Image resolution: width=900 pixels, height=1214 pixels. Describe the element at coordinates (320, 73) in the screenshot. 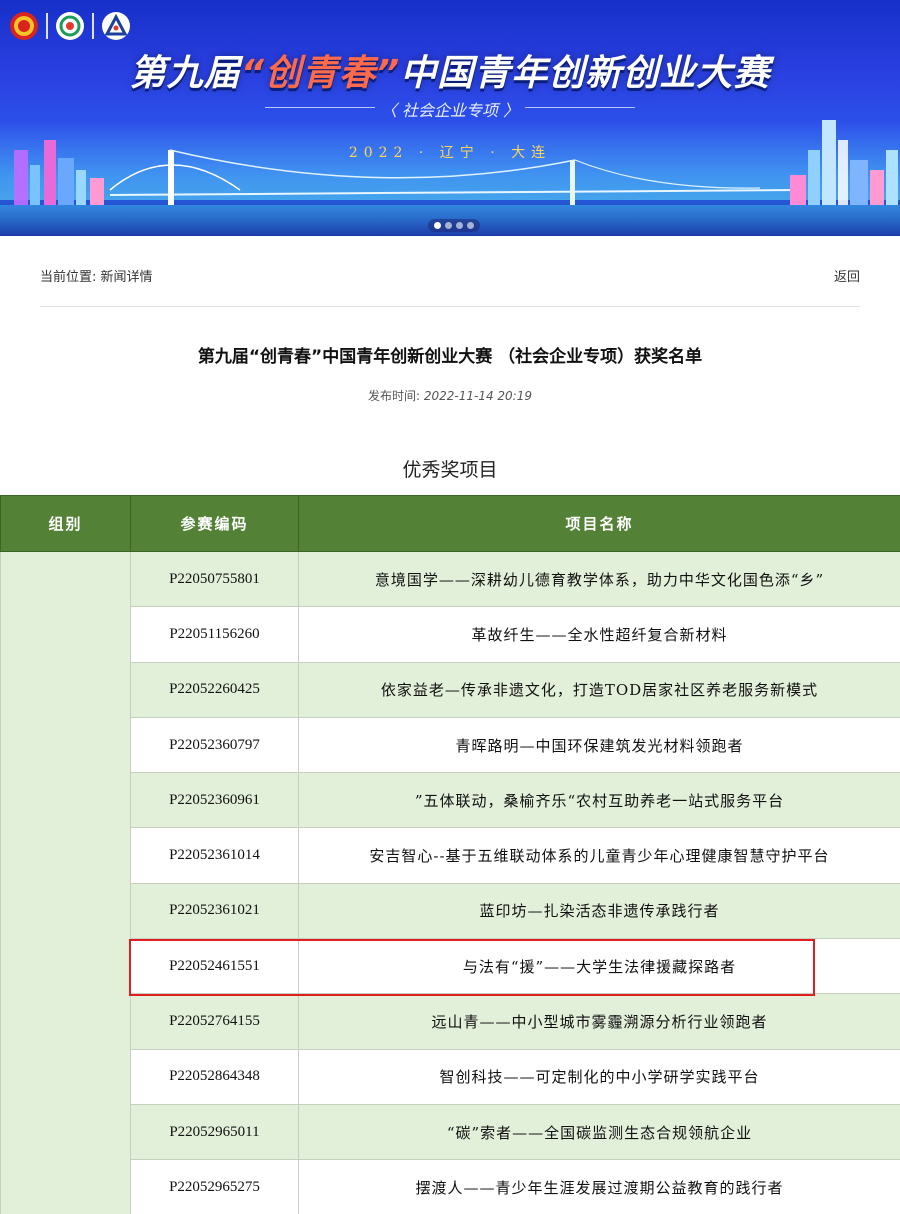

I see `banner-title-highlight: “创青春”` at that location.